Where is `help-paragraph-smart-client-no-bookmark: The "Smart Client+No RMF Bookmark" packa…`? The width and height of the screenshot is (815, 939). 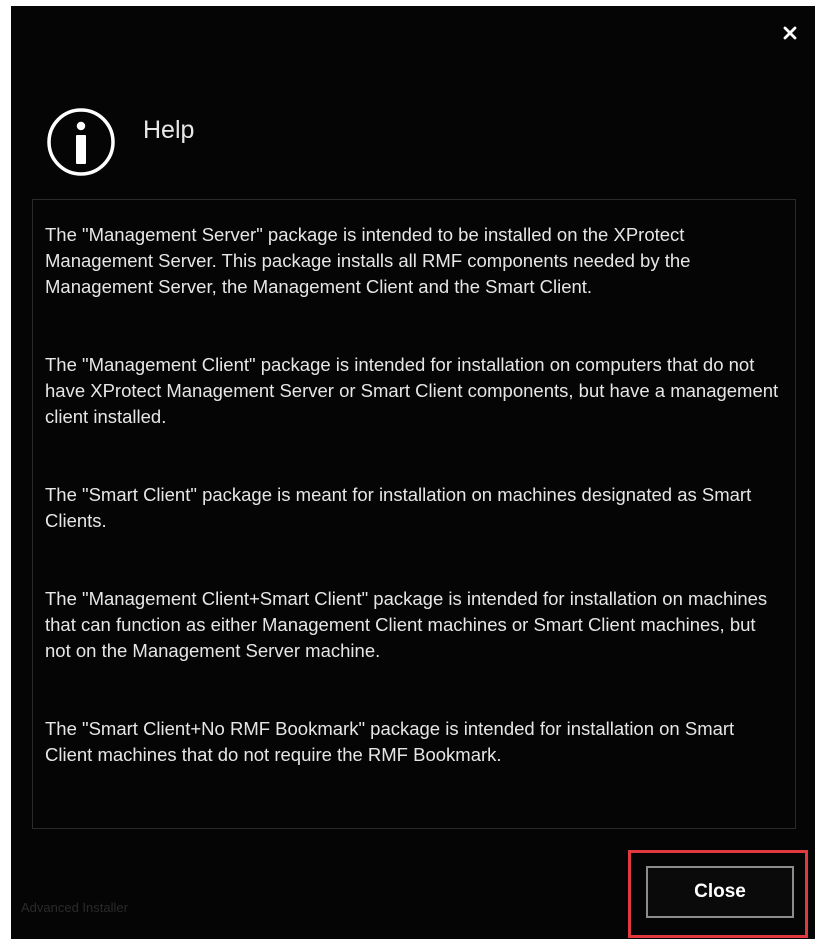
help-paragraph-smart-client-no-bookmark: The "Smart Client+No RMF Bookmark" packa… is located at coordinates (390, 741).